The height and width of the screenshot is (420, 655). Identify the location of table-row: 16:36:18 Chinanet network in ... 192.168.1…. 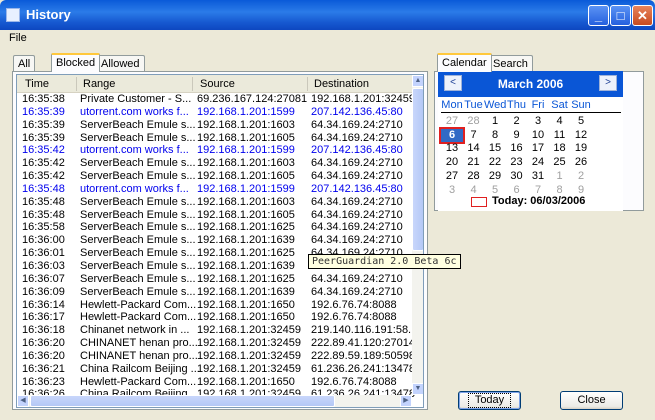
(217, 330).